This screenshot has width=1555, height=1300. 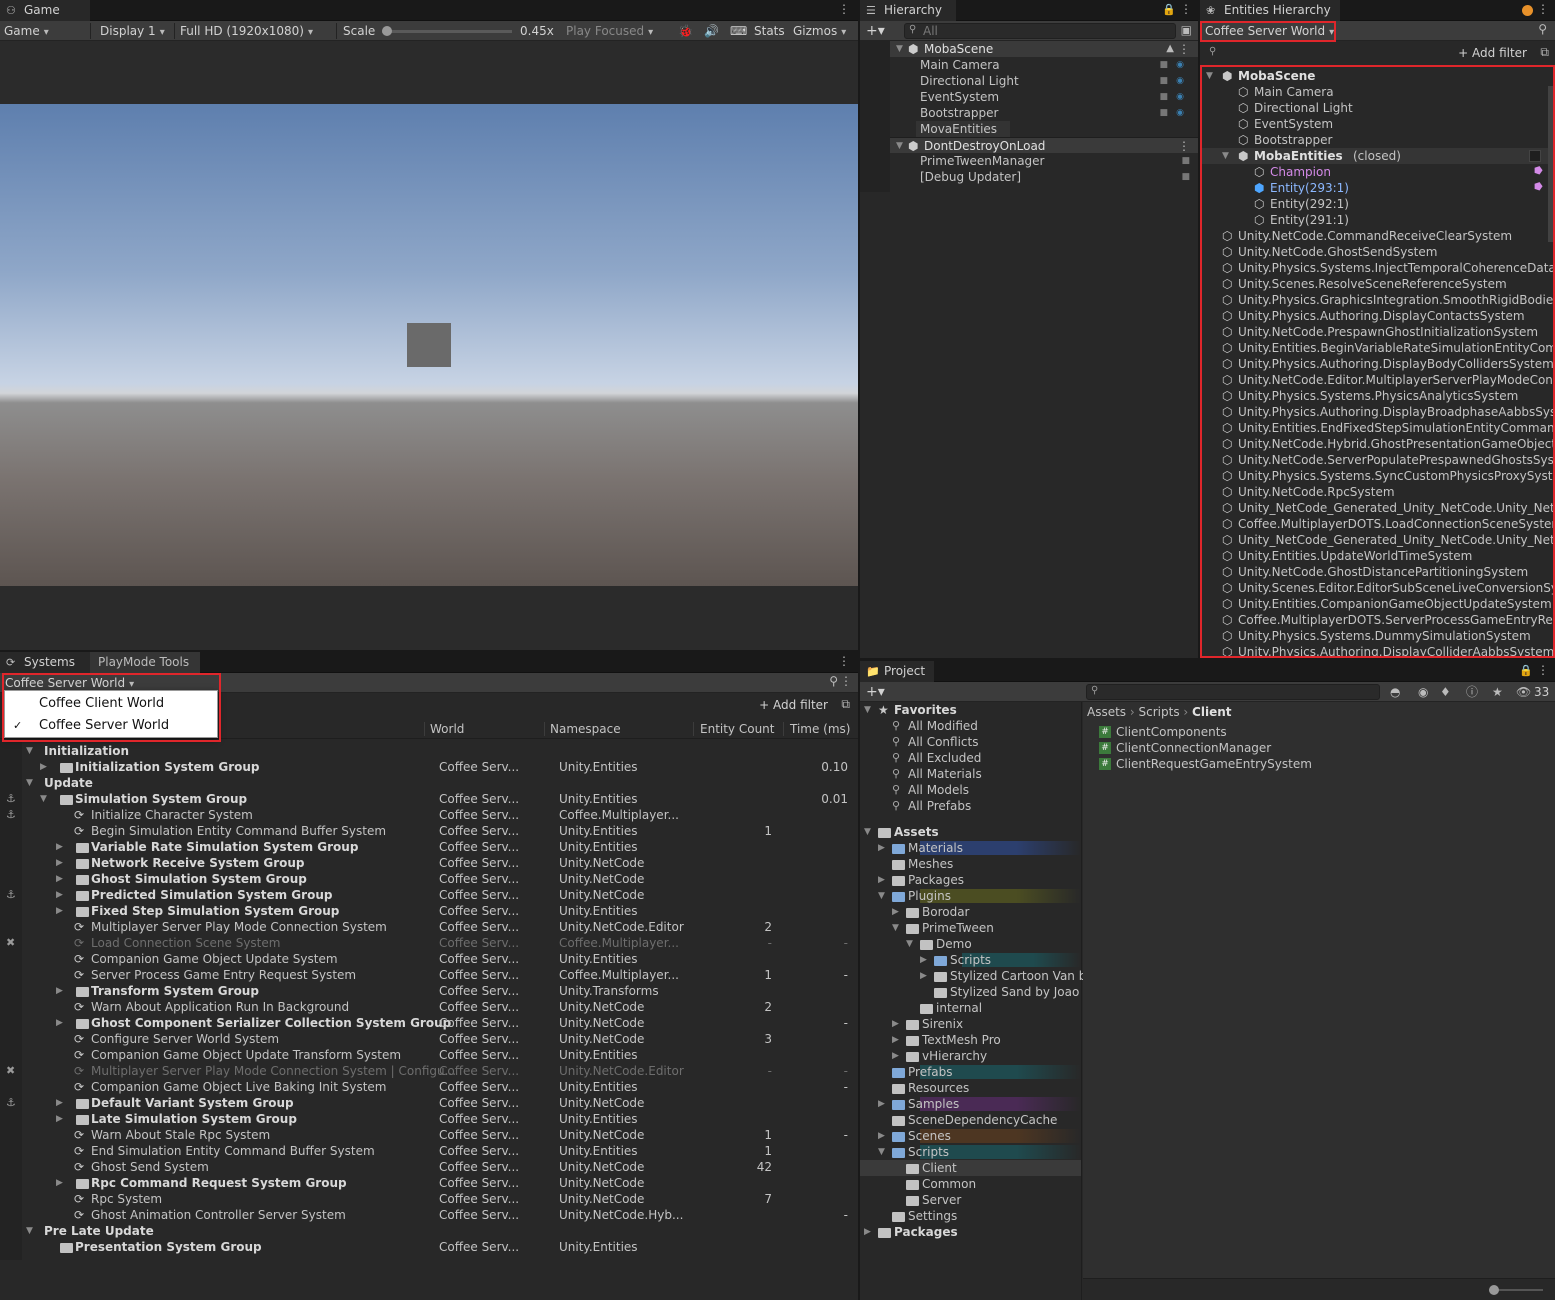 What do you see at coordinates (970, 848) in the screenshot?
I see `project-folder-item: ▶ Materials` at bounding box center [970, 848].